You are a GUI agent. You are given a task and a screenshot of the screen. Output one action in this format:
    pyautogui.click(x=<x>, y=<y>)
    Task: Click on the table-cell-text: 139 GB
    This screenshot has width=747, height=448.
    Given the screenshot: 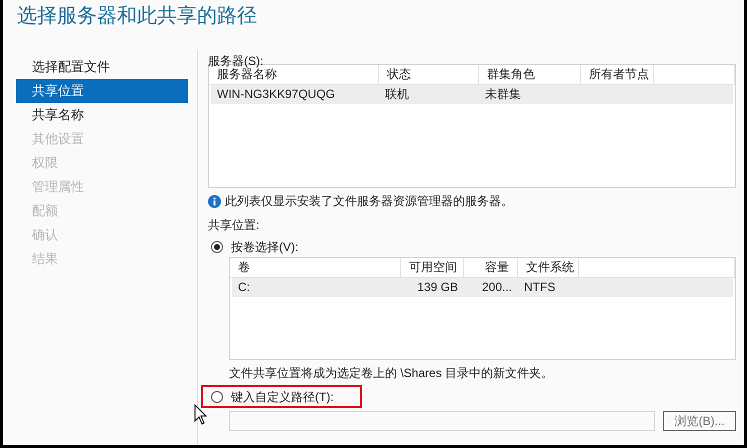 What is the action you would take?
    pyautogui.click(x=437, y=287)
    